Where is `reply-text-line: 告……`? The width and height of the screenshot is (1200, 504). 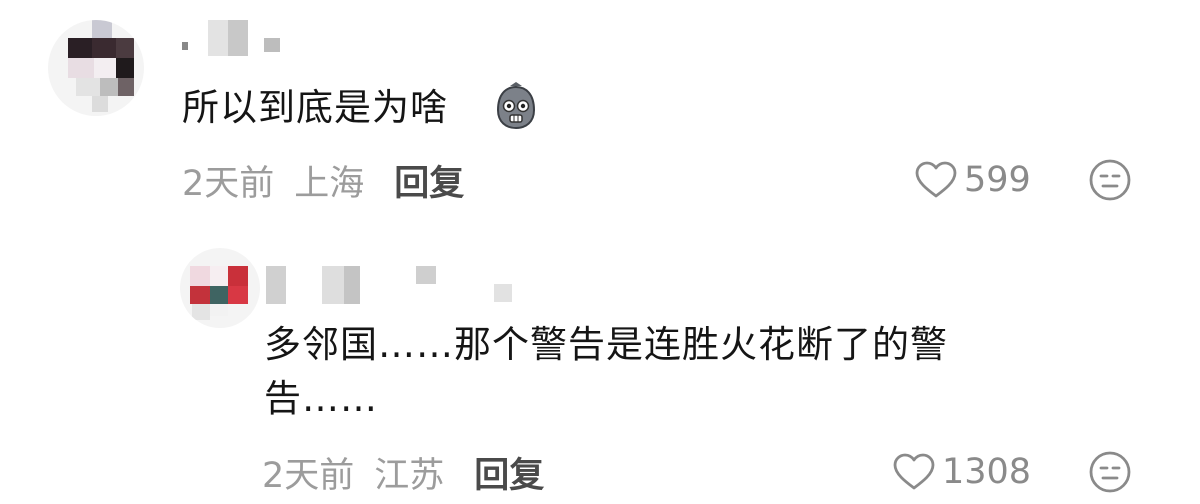 reply-text-line: 告…… is located at coordinates (321, 398).